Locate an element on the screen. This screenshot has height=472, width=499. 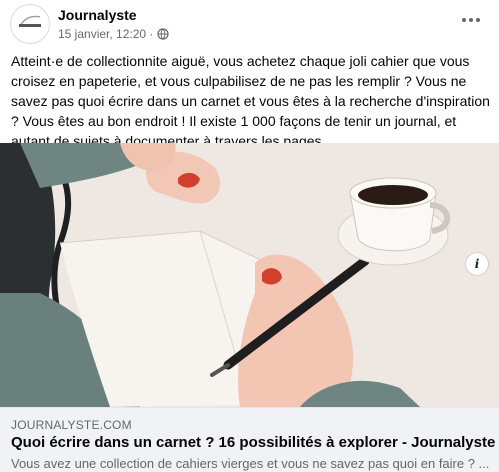
globe-icon is located at coordinates (163, 34).